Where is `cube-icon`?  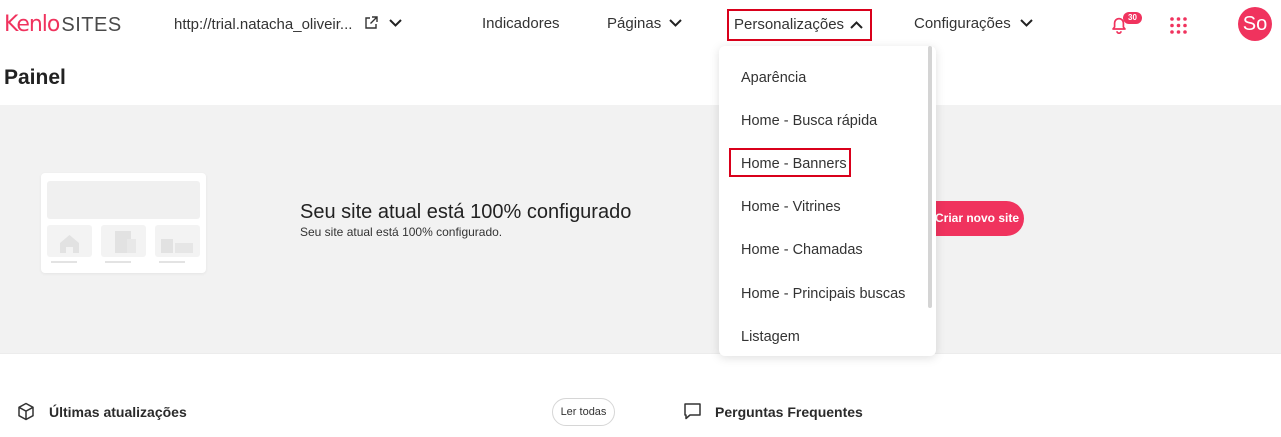
cube-icon is located at coordinates (26, 411).